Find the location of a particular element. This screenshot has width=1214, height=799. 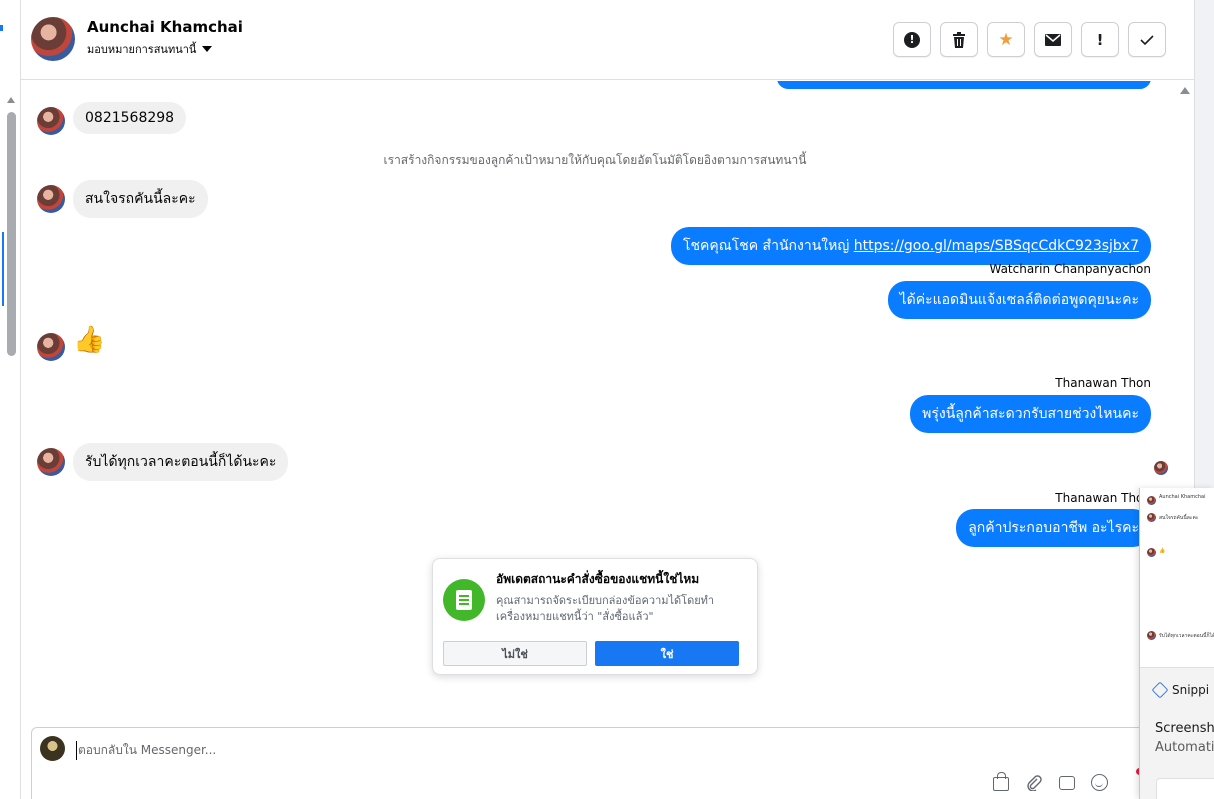

page-avatar is located at coordinates (52, 748).